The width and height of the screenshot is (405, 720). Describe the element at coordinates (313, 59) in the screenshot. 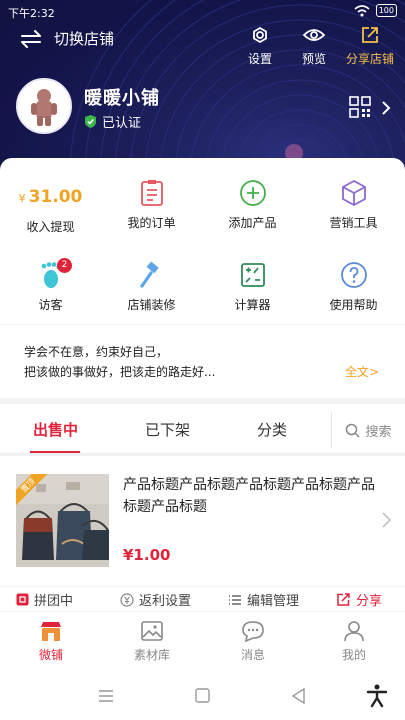

I see `preview-label: 预览` at that location.